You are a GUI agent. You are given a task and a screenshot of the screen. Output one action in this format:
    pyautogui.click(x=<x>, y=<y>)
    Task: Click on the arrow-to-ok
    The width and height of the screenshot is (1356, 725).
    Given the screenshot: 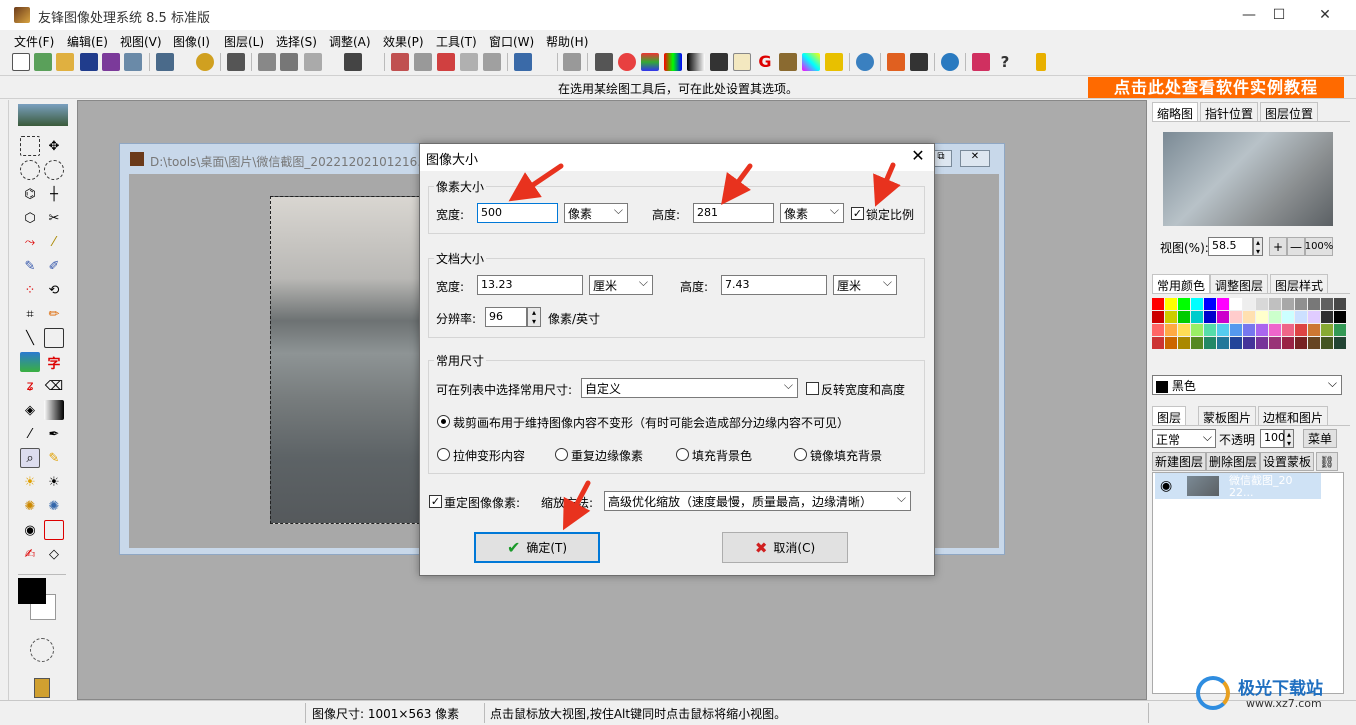 What is the action you would take?
    pyautogui.click(x=576, y=505)
    